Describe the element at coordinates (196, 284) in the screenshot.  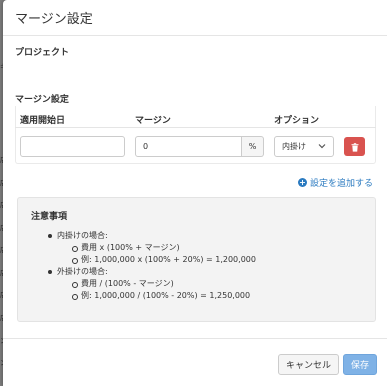
I see `outer-margin-formula: 費用 / (100% - マージン)` at that location.